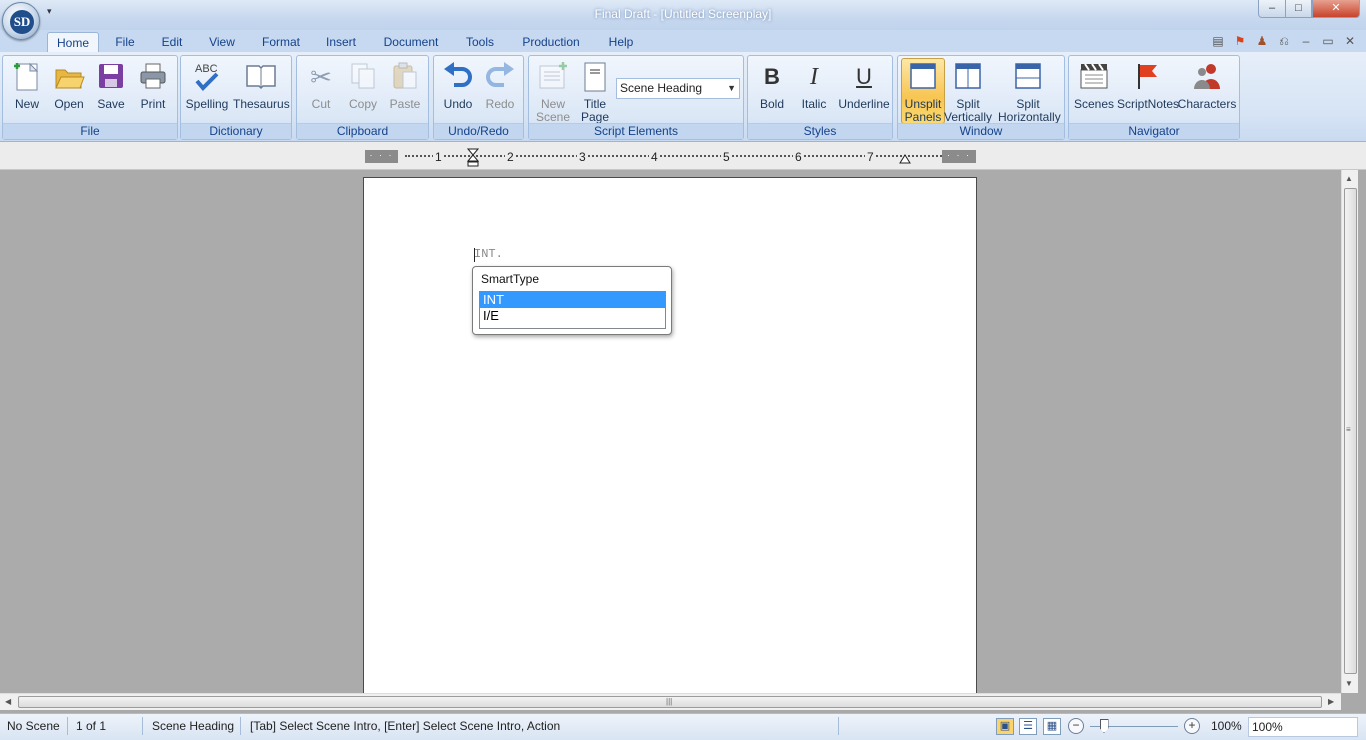  What do you see at coordinates (1303, 727) in the screenshot?
I see `zoom-combo: 100%` at bounding box center [1303, 727].